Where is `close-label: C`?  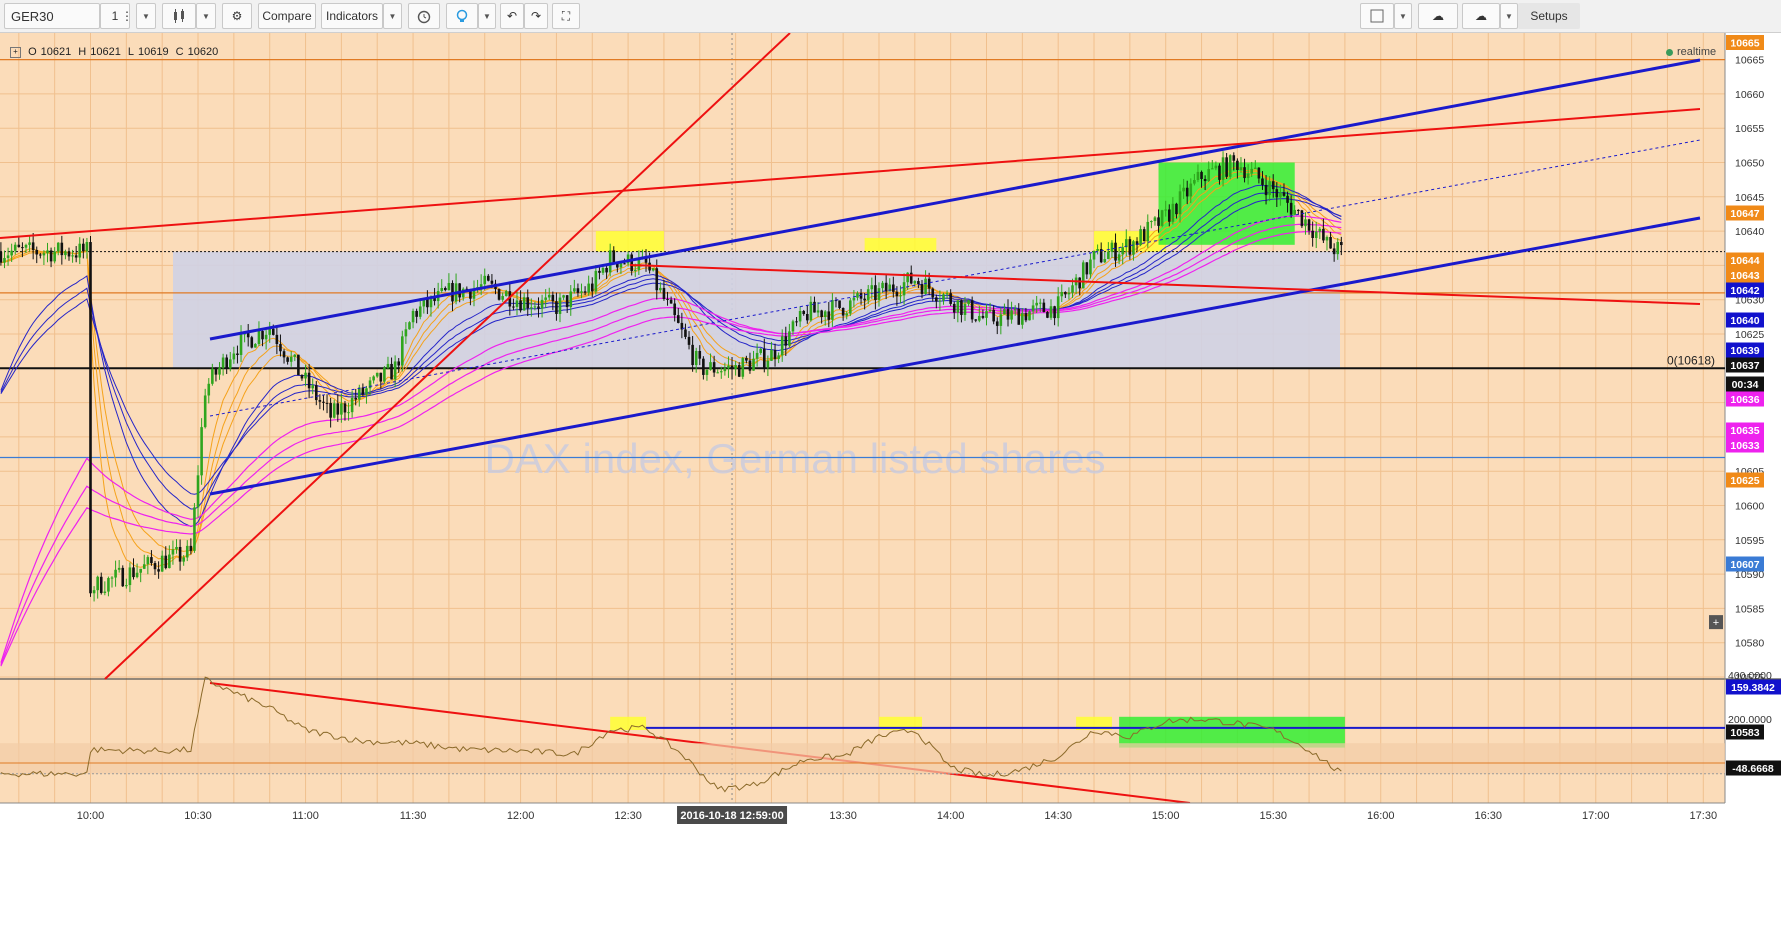
close-label: C is located at coordinates (179, 52).